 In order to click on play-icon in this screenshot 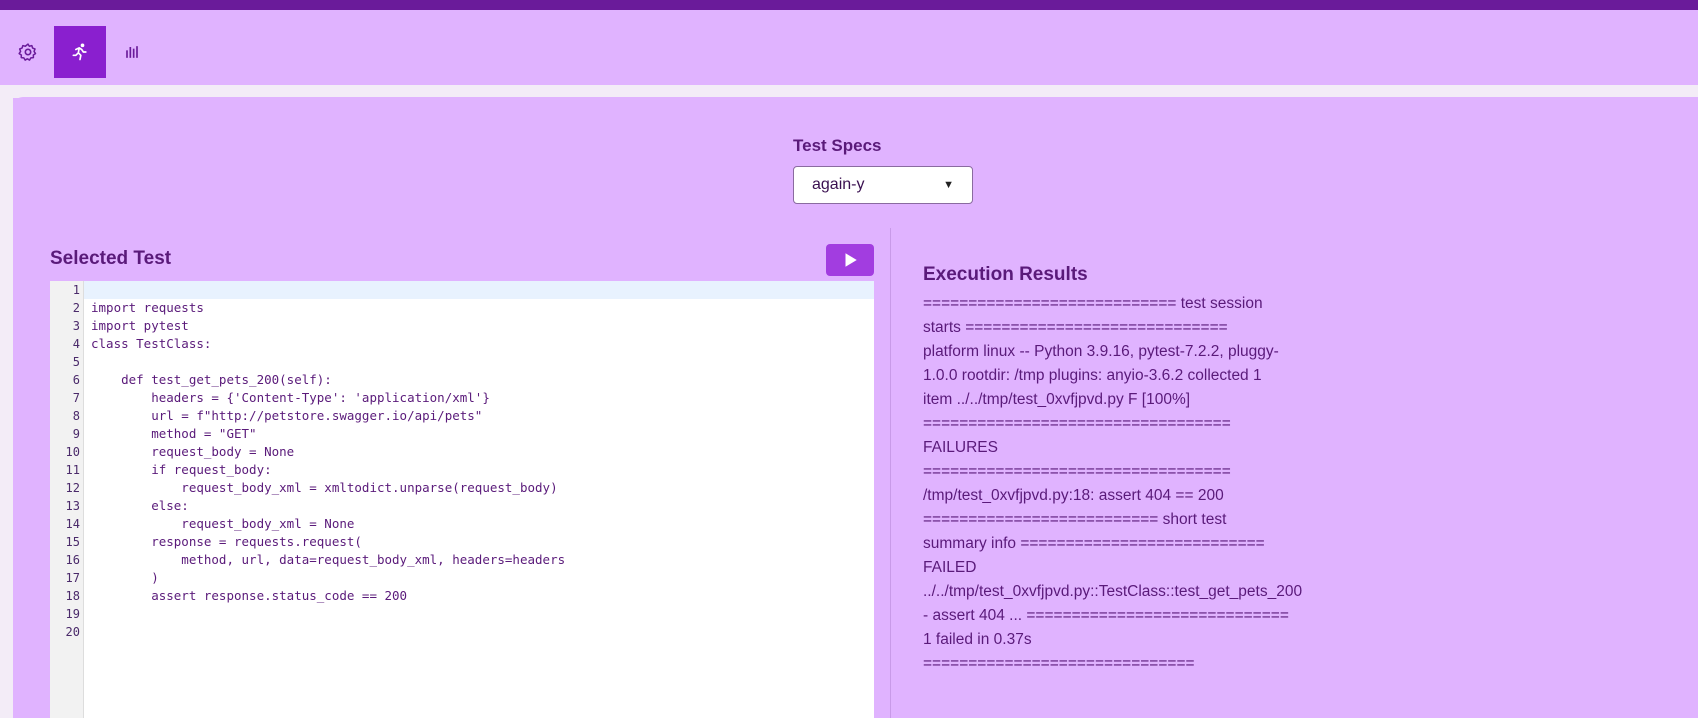, I will do `click(851, 260)`.